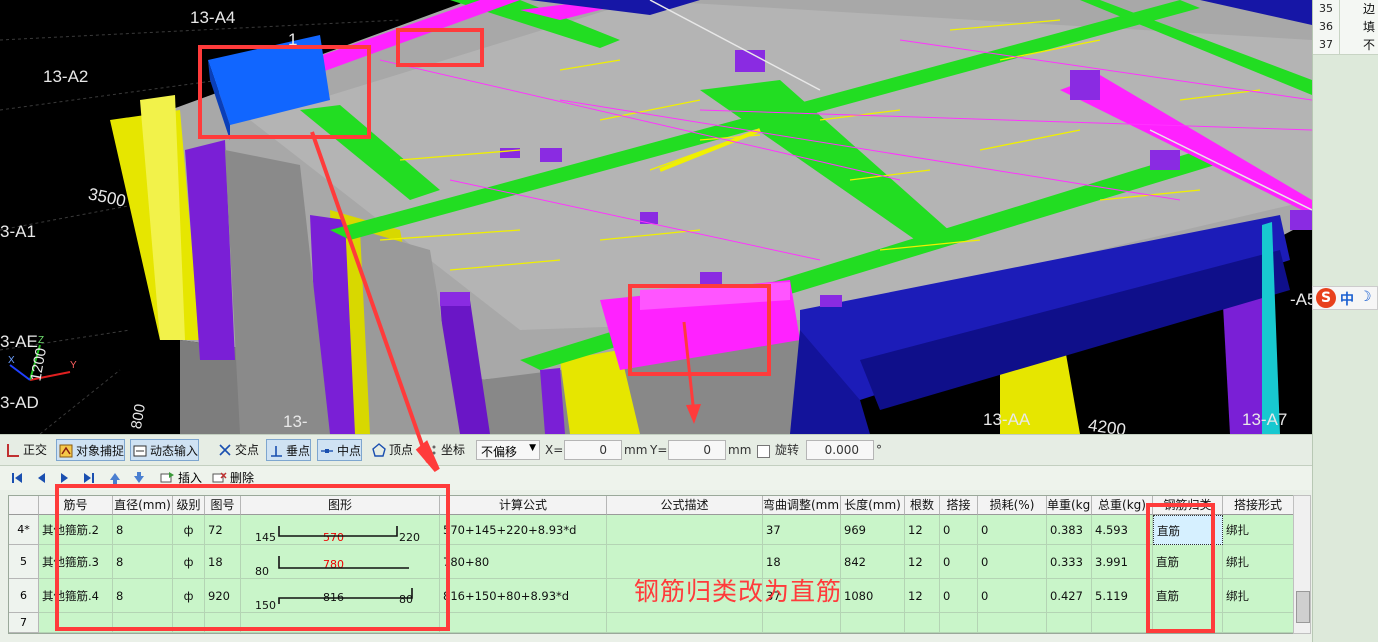  What do you see at coordinates (738, 591) in the screenshot?
I see `annotation-text: 钢筋归类改为直筋` at bounding box center [738, 591].